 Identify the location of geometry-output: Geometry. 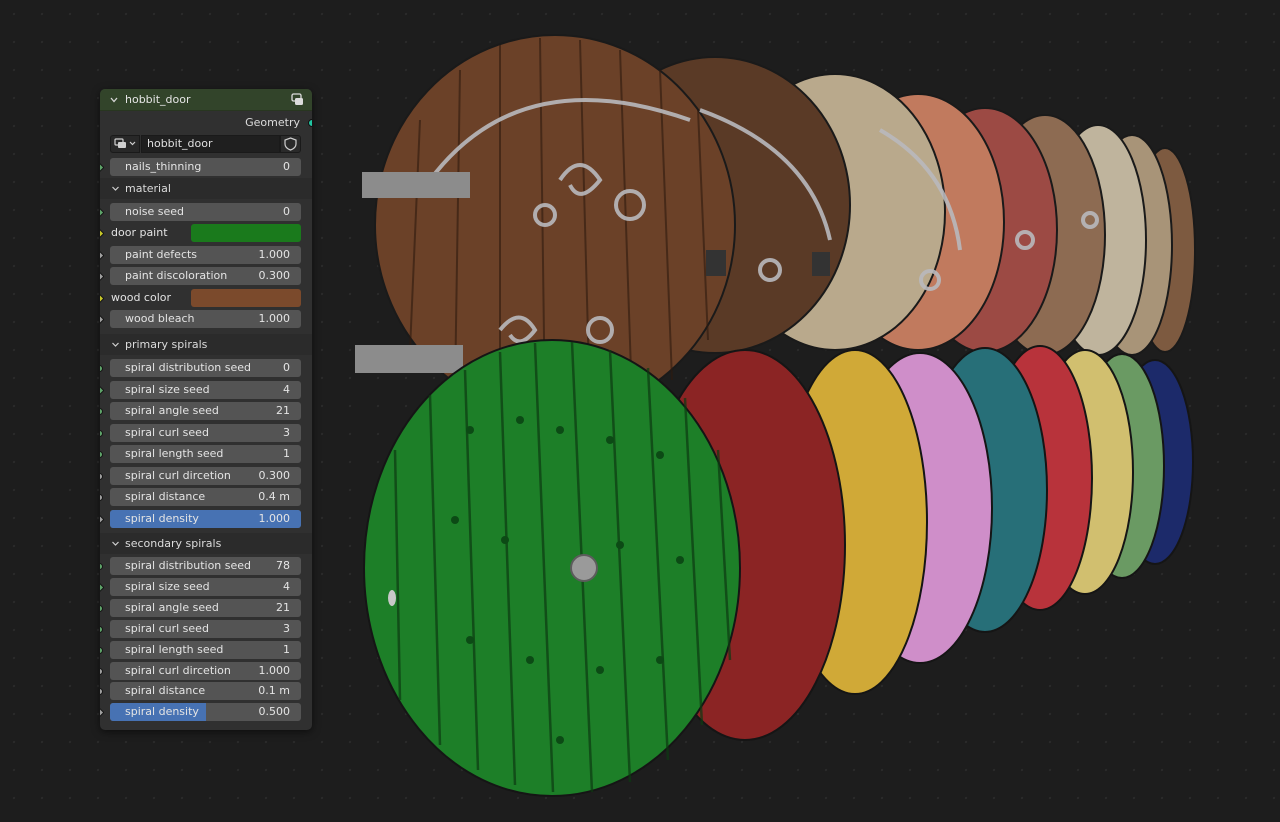
(206, 122).